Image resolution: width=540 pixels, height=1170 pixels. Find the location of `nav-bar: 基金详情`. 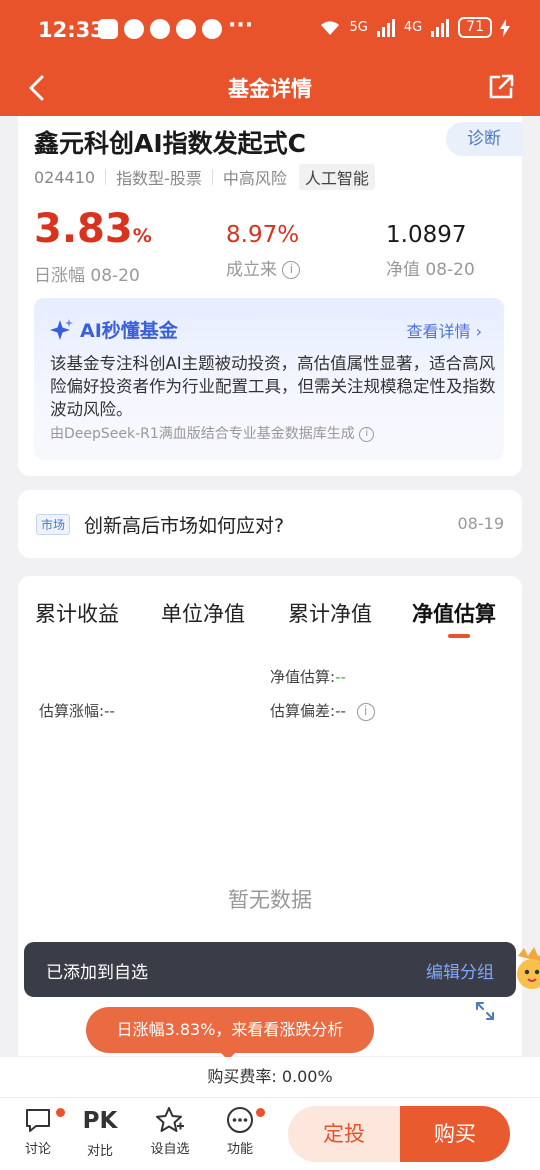

nav-bar: 基金详情 is located at coordinates (270, 88).